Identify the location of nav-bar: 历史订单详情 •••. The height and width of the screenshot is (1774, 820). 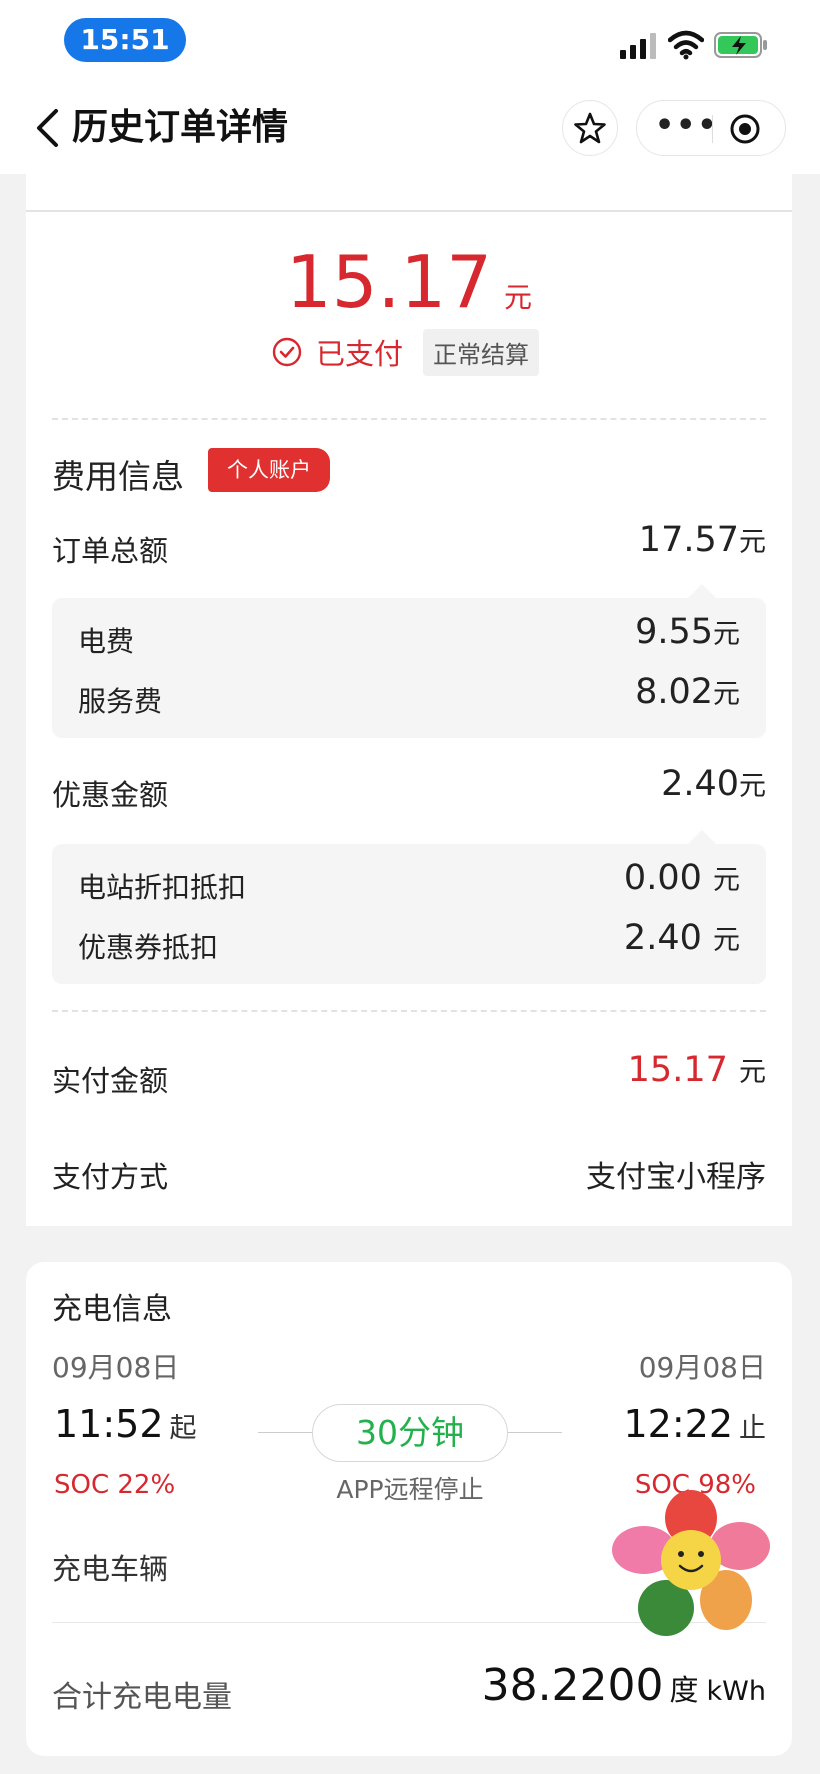
(410, 127).